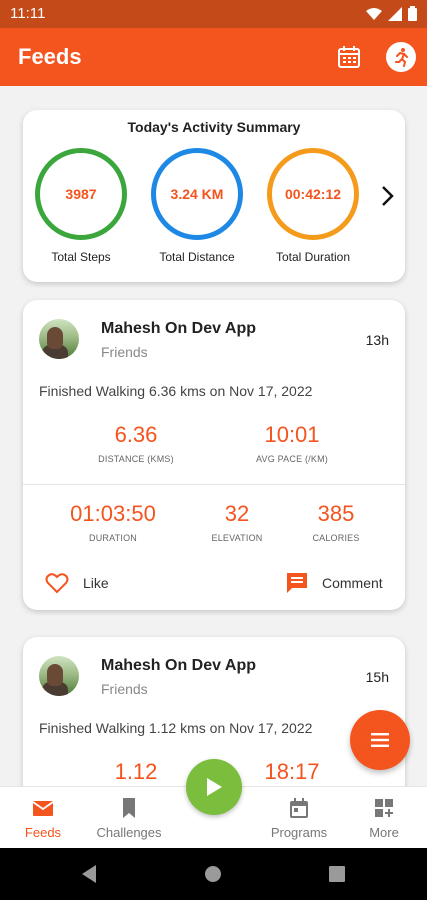 Image resolution: width=427 pixels, height=900 pixels. What do you see at coordinates (292, 459) in the screenshot?
I see `pace-label: AVG PACE (/KM)` at bounding box center [292, 459].